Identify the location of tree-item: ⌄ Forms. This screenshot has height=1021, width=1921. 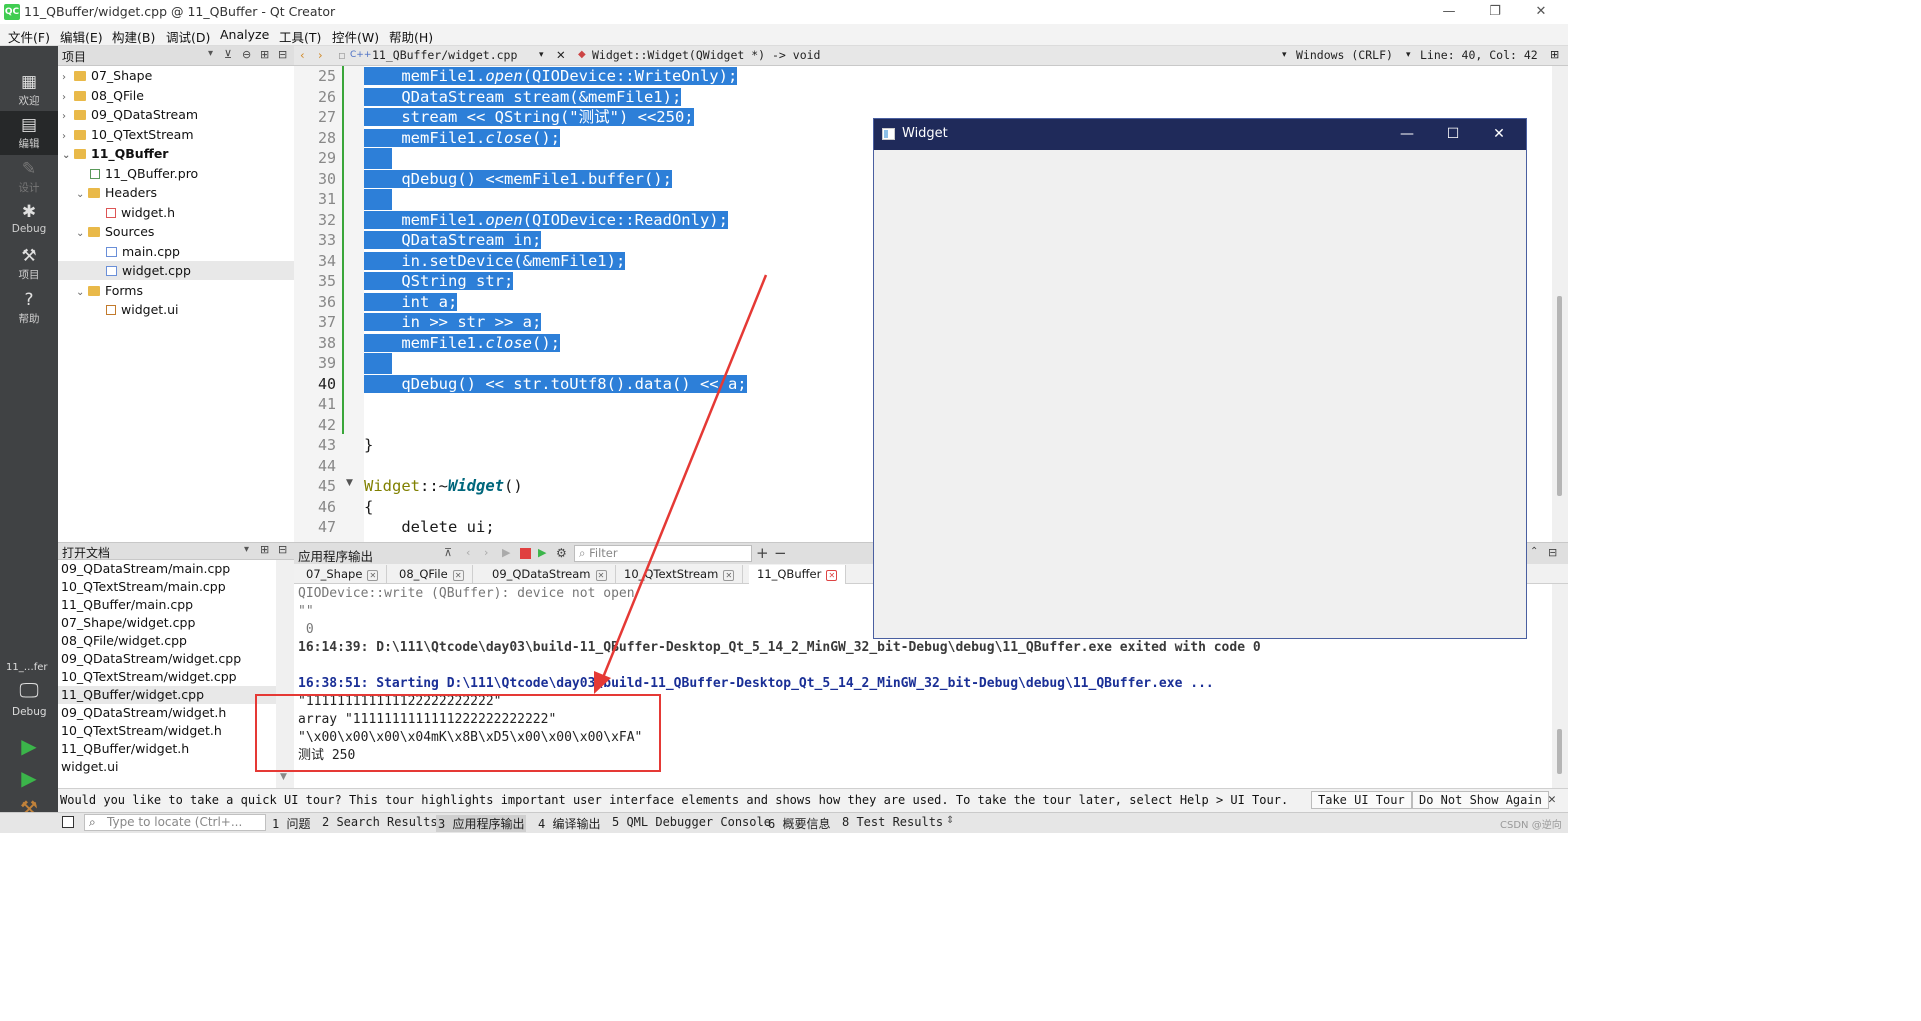
(109, 290).